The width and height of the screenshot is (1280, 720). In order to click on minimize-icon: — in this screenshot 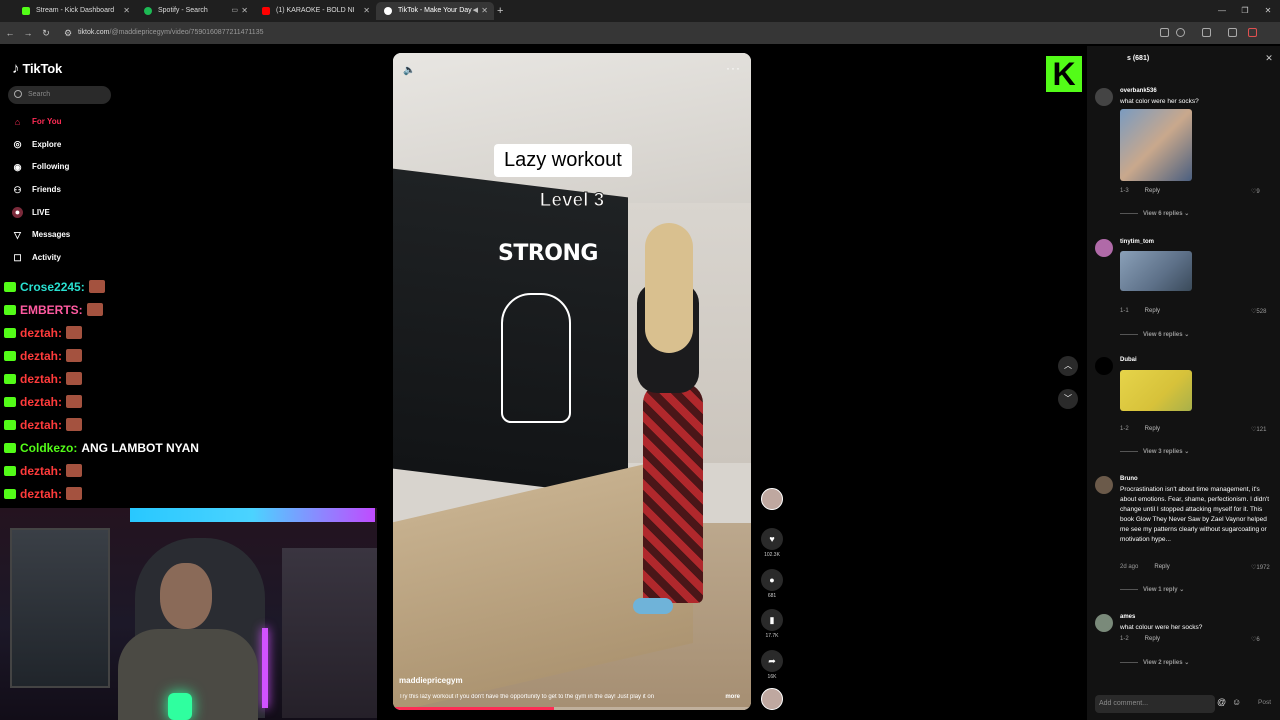, I will do `click(1222, 11)`.